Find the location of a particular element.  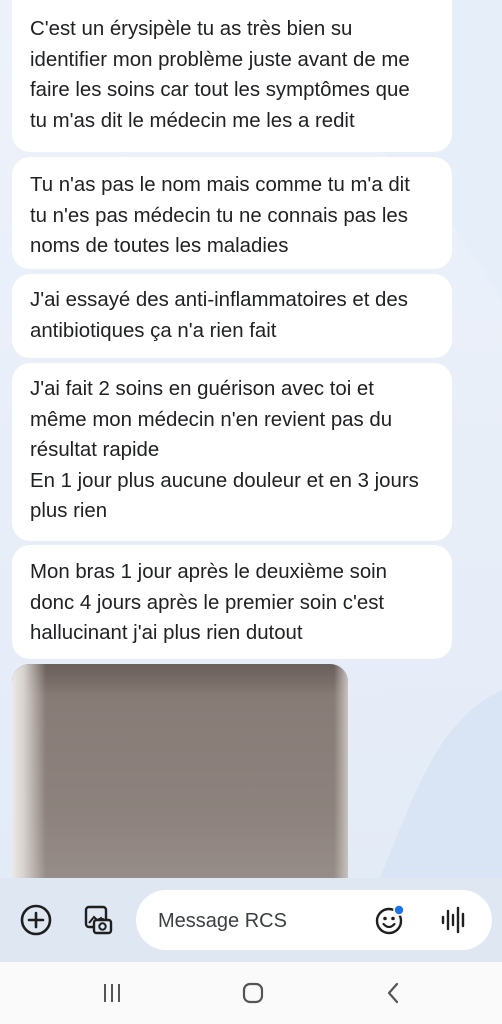

message-input-container is located at coordinates (314, 920).